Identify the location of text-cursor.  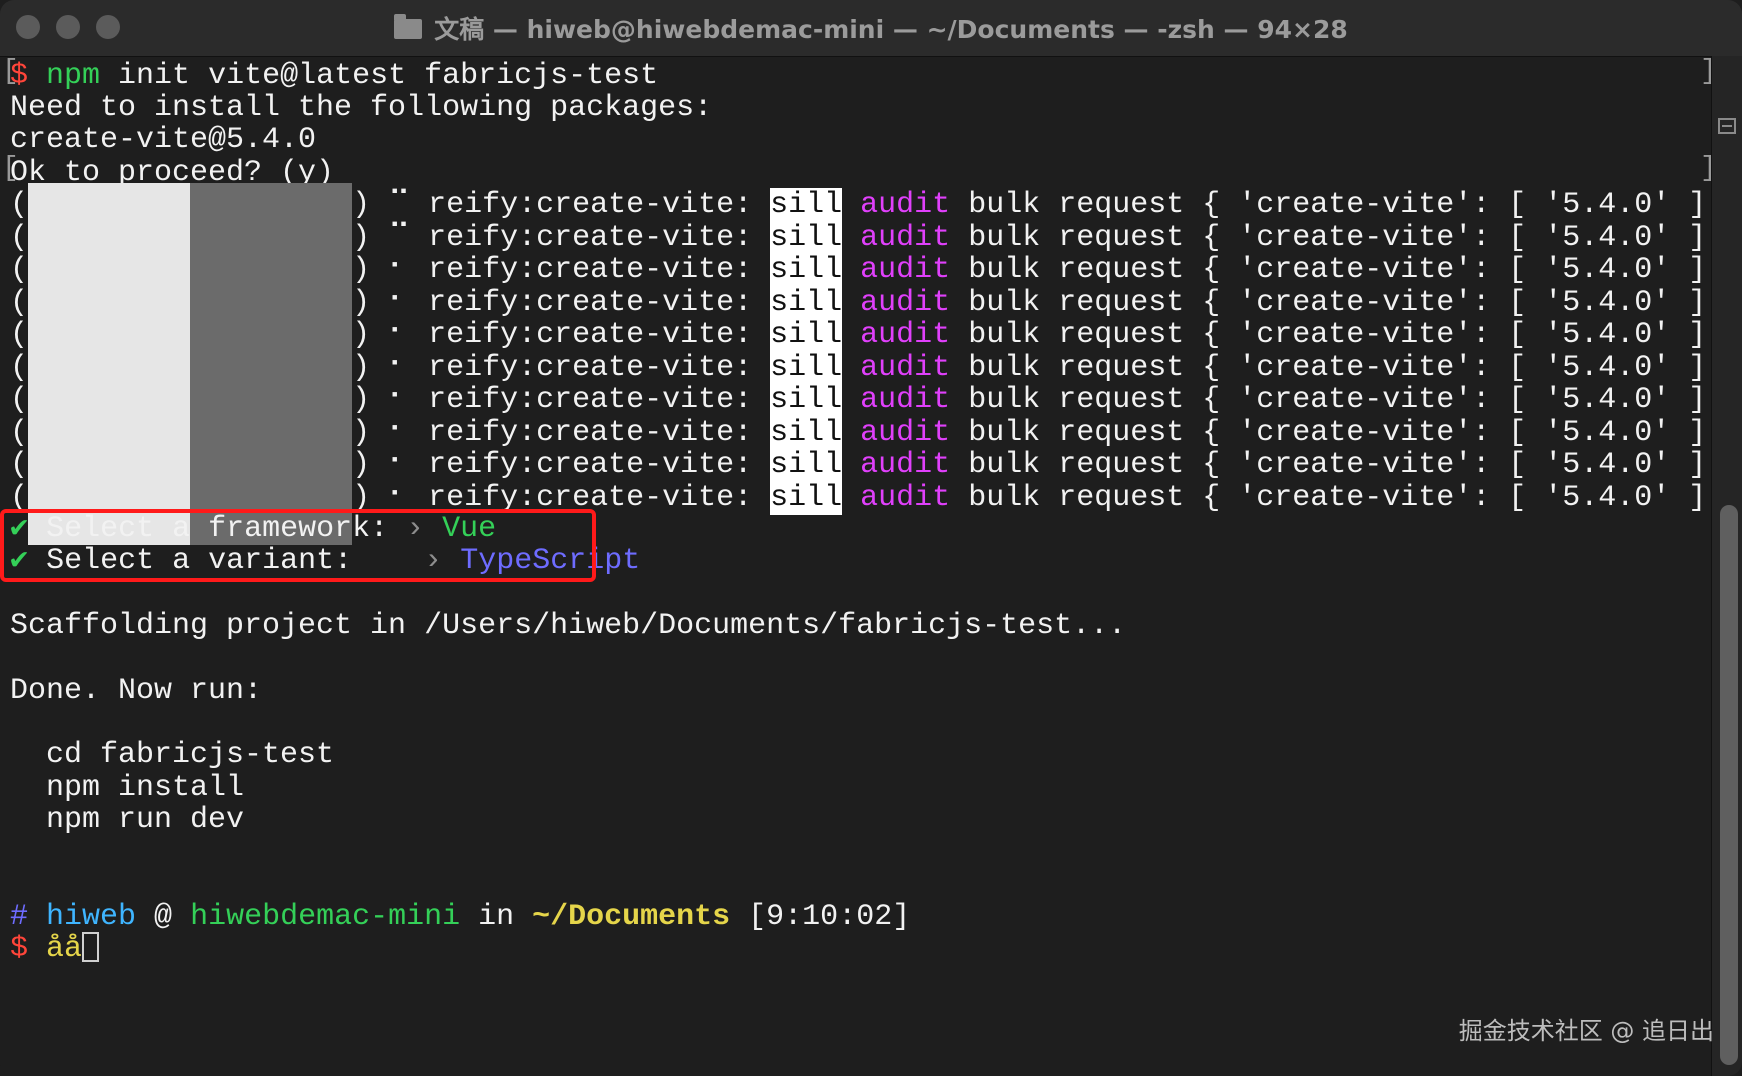
(91, 947).